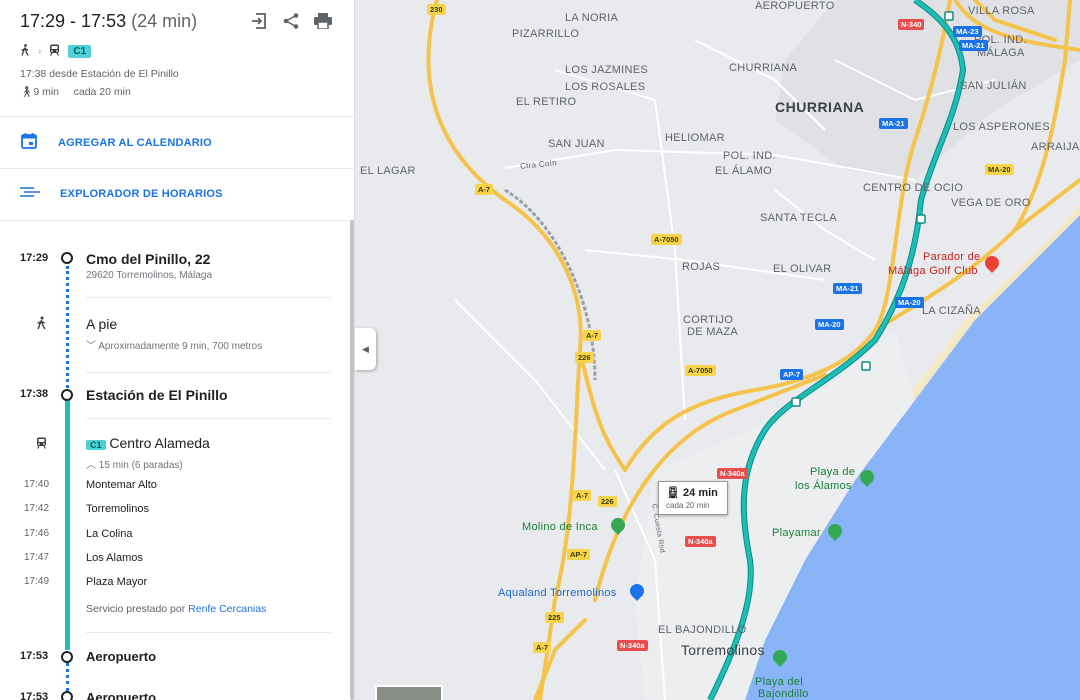  What do you see at coordinates (795, 6) in the screenshot?
I see `area-label: AEROPUERTO` at bounding box center [795, 6].